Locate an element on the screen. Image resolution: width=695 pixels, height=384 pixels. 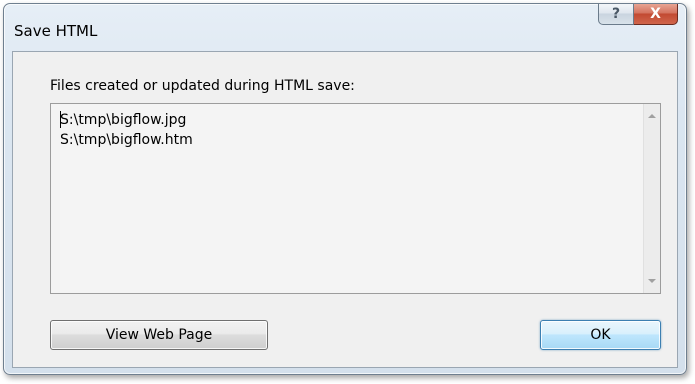
ok-button: OK is located at coordinates (600, 335).